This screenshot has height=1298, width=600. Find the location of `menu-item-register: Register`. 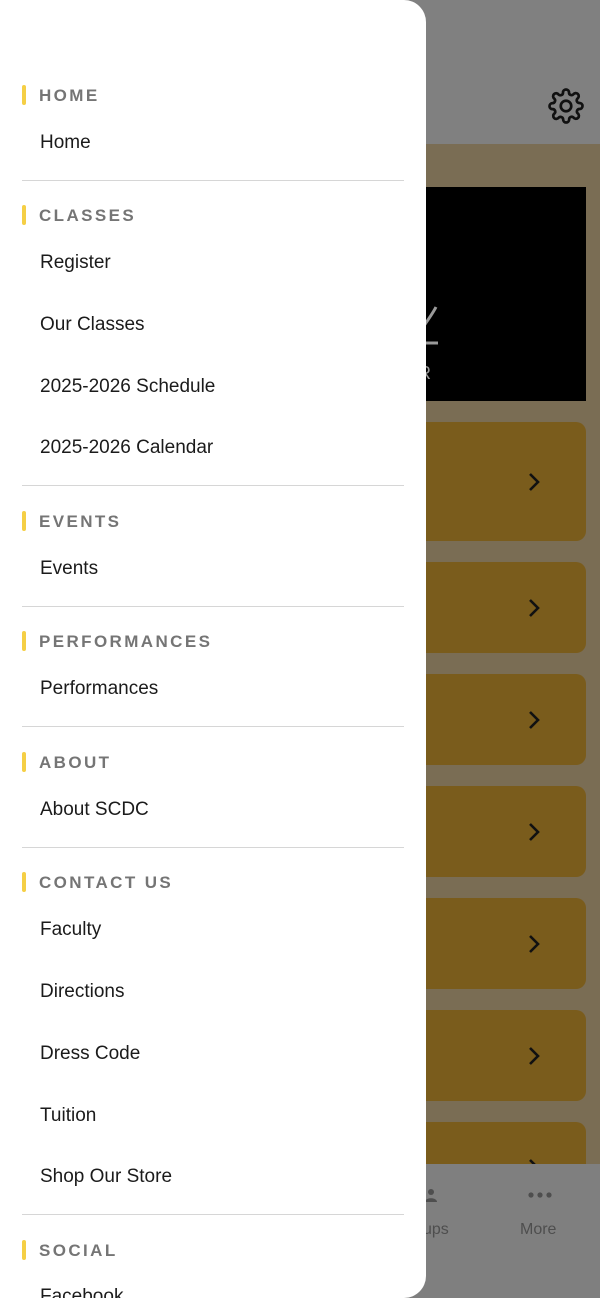

menu-item-register: Register is located at coordinates (75, 263).